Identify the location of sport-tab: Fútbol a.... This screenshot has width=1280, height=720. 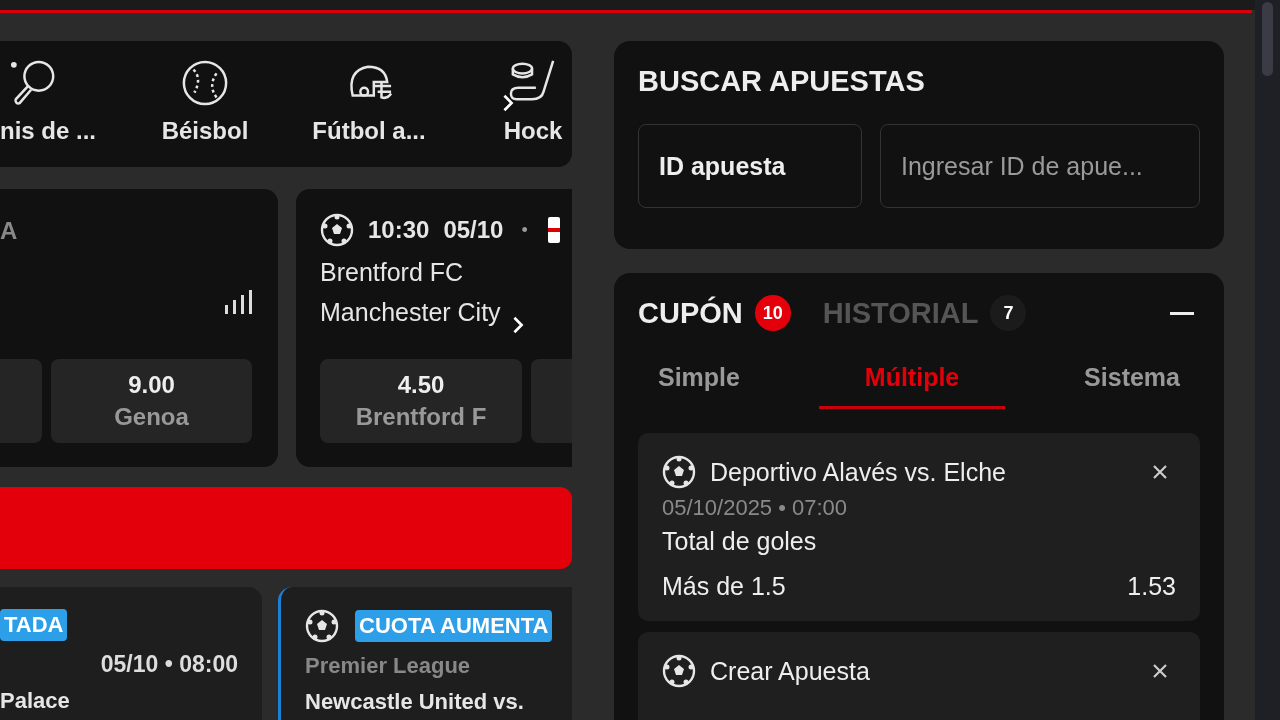
(369, 104).